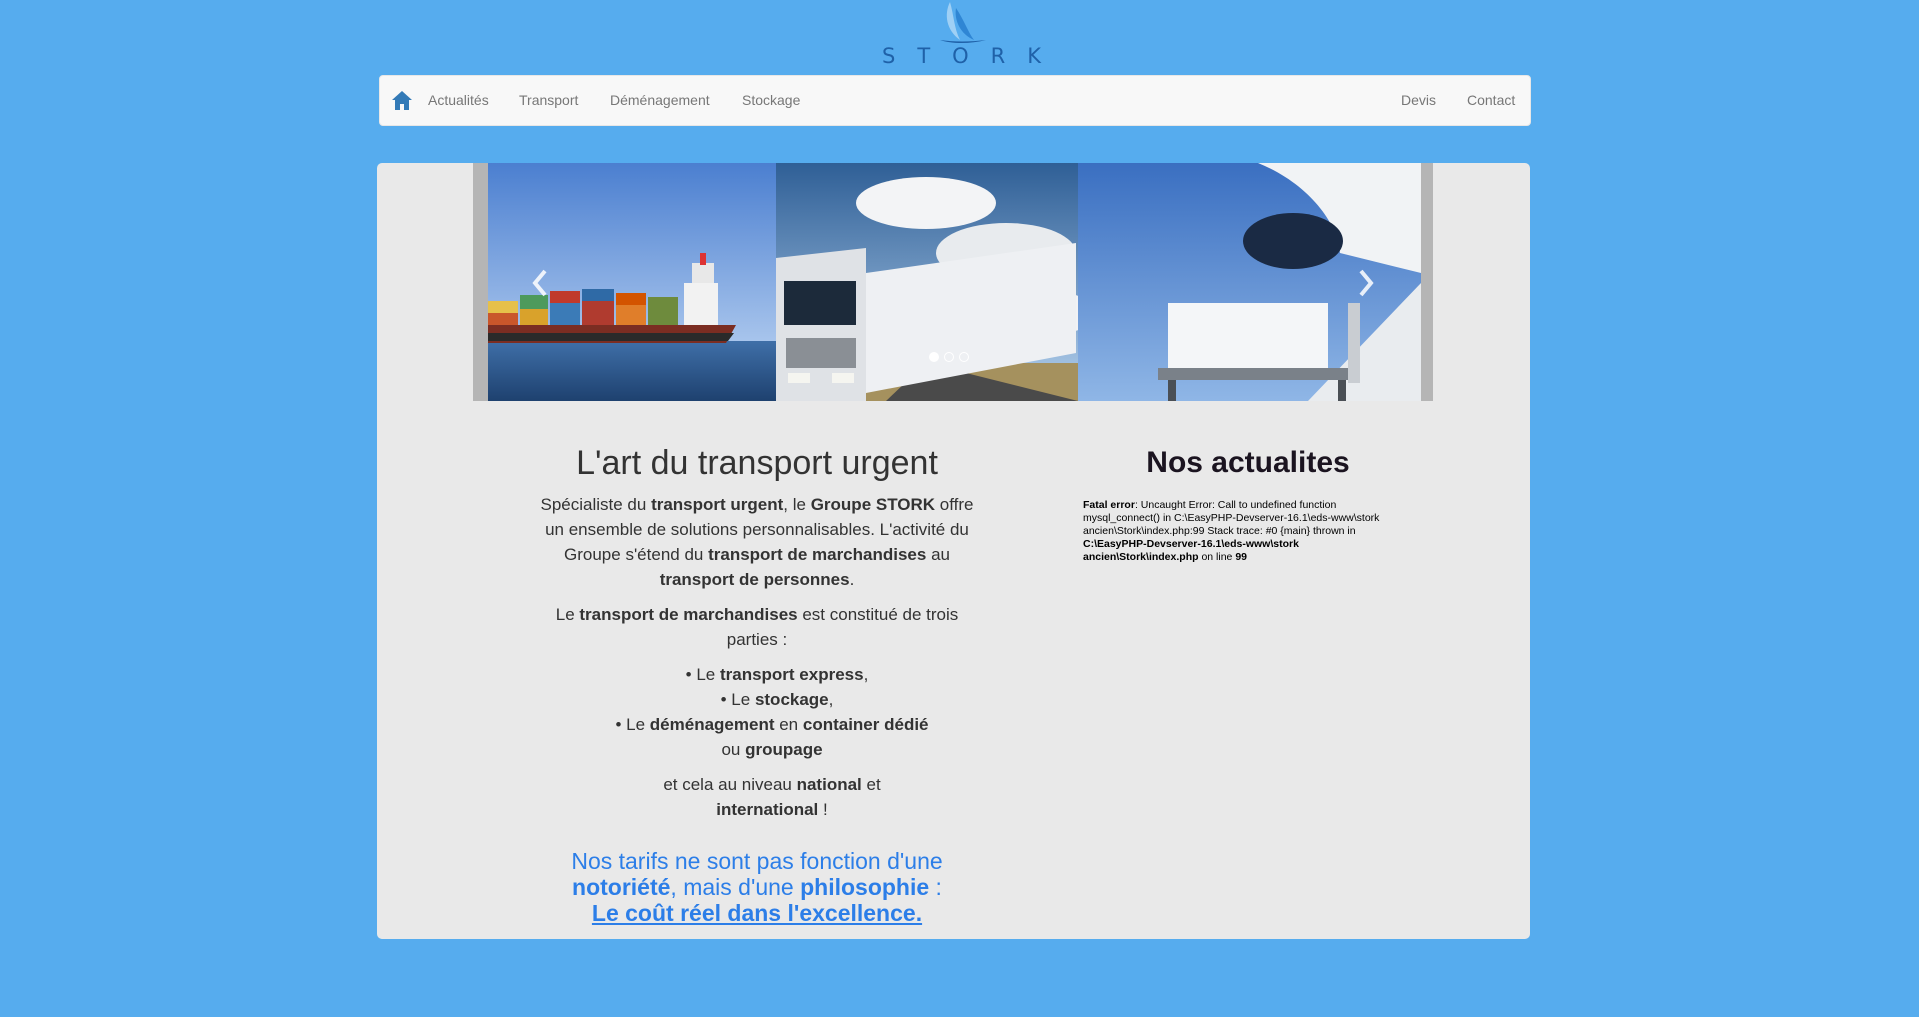  What do you see at coordinates (777, 674) in the screenshot?
I see `list-item: • Le transport express,` at bounding box center [777, 674].